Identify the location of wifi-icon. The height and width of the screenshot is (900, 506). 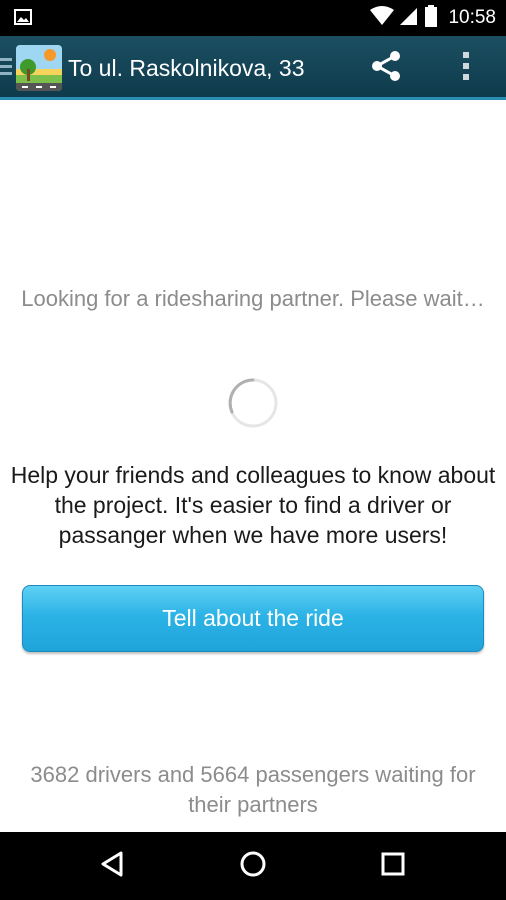
(382, 18).